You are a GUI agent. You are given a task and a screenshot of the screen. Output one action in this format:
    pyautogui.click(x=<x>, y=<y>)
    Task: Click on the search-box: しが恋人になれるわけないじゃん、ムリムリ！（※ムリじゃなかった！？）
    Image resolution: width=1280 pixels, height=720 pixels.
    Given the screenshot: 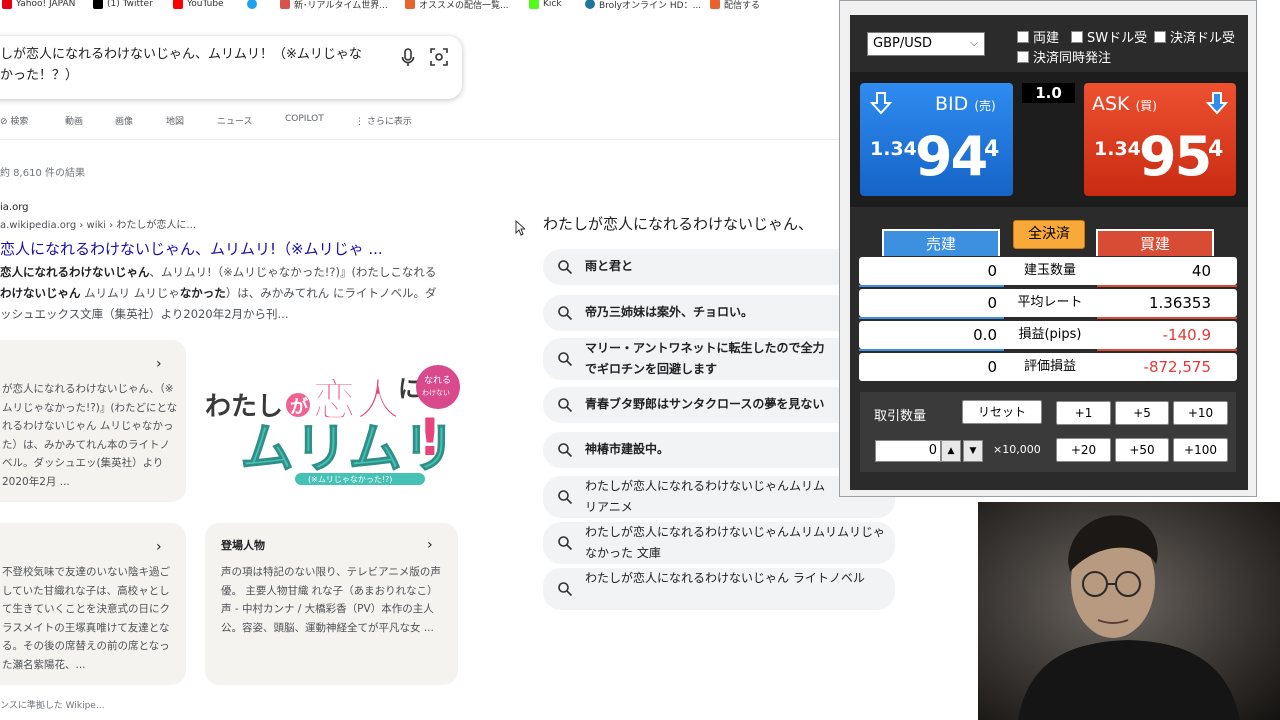 What is the action you would take?
    pyautogui.click(x=231, y=67)
    